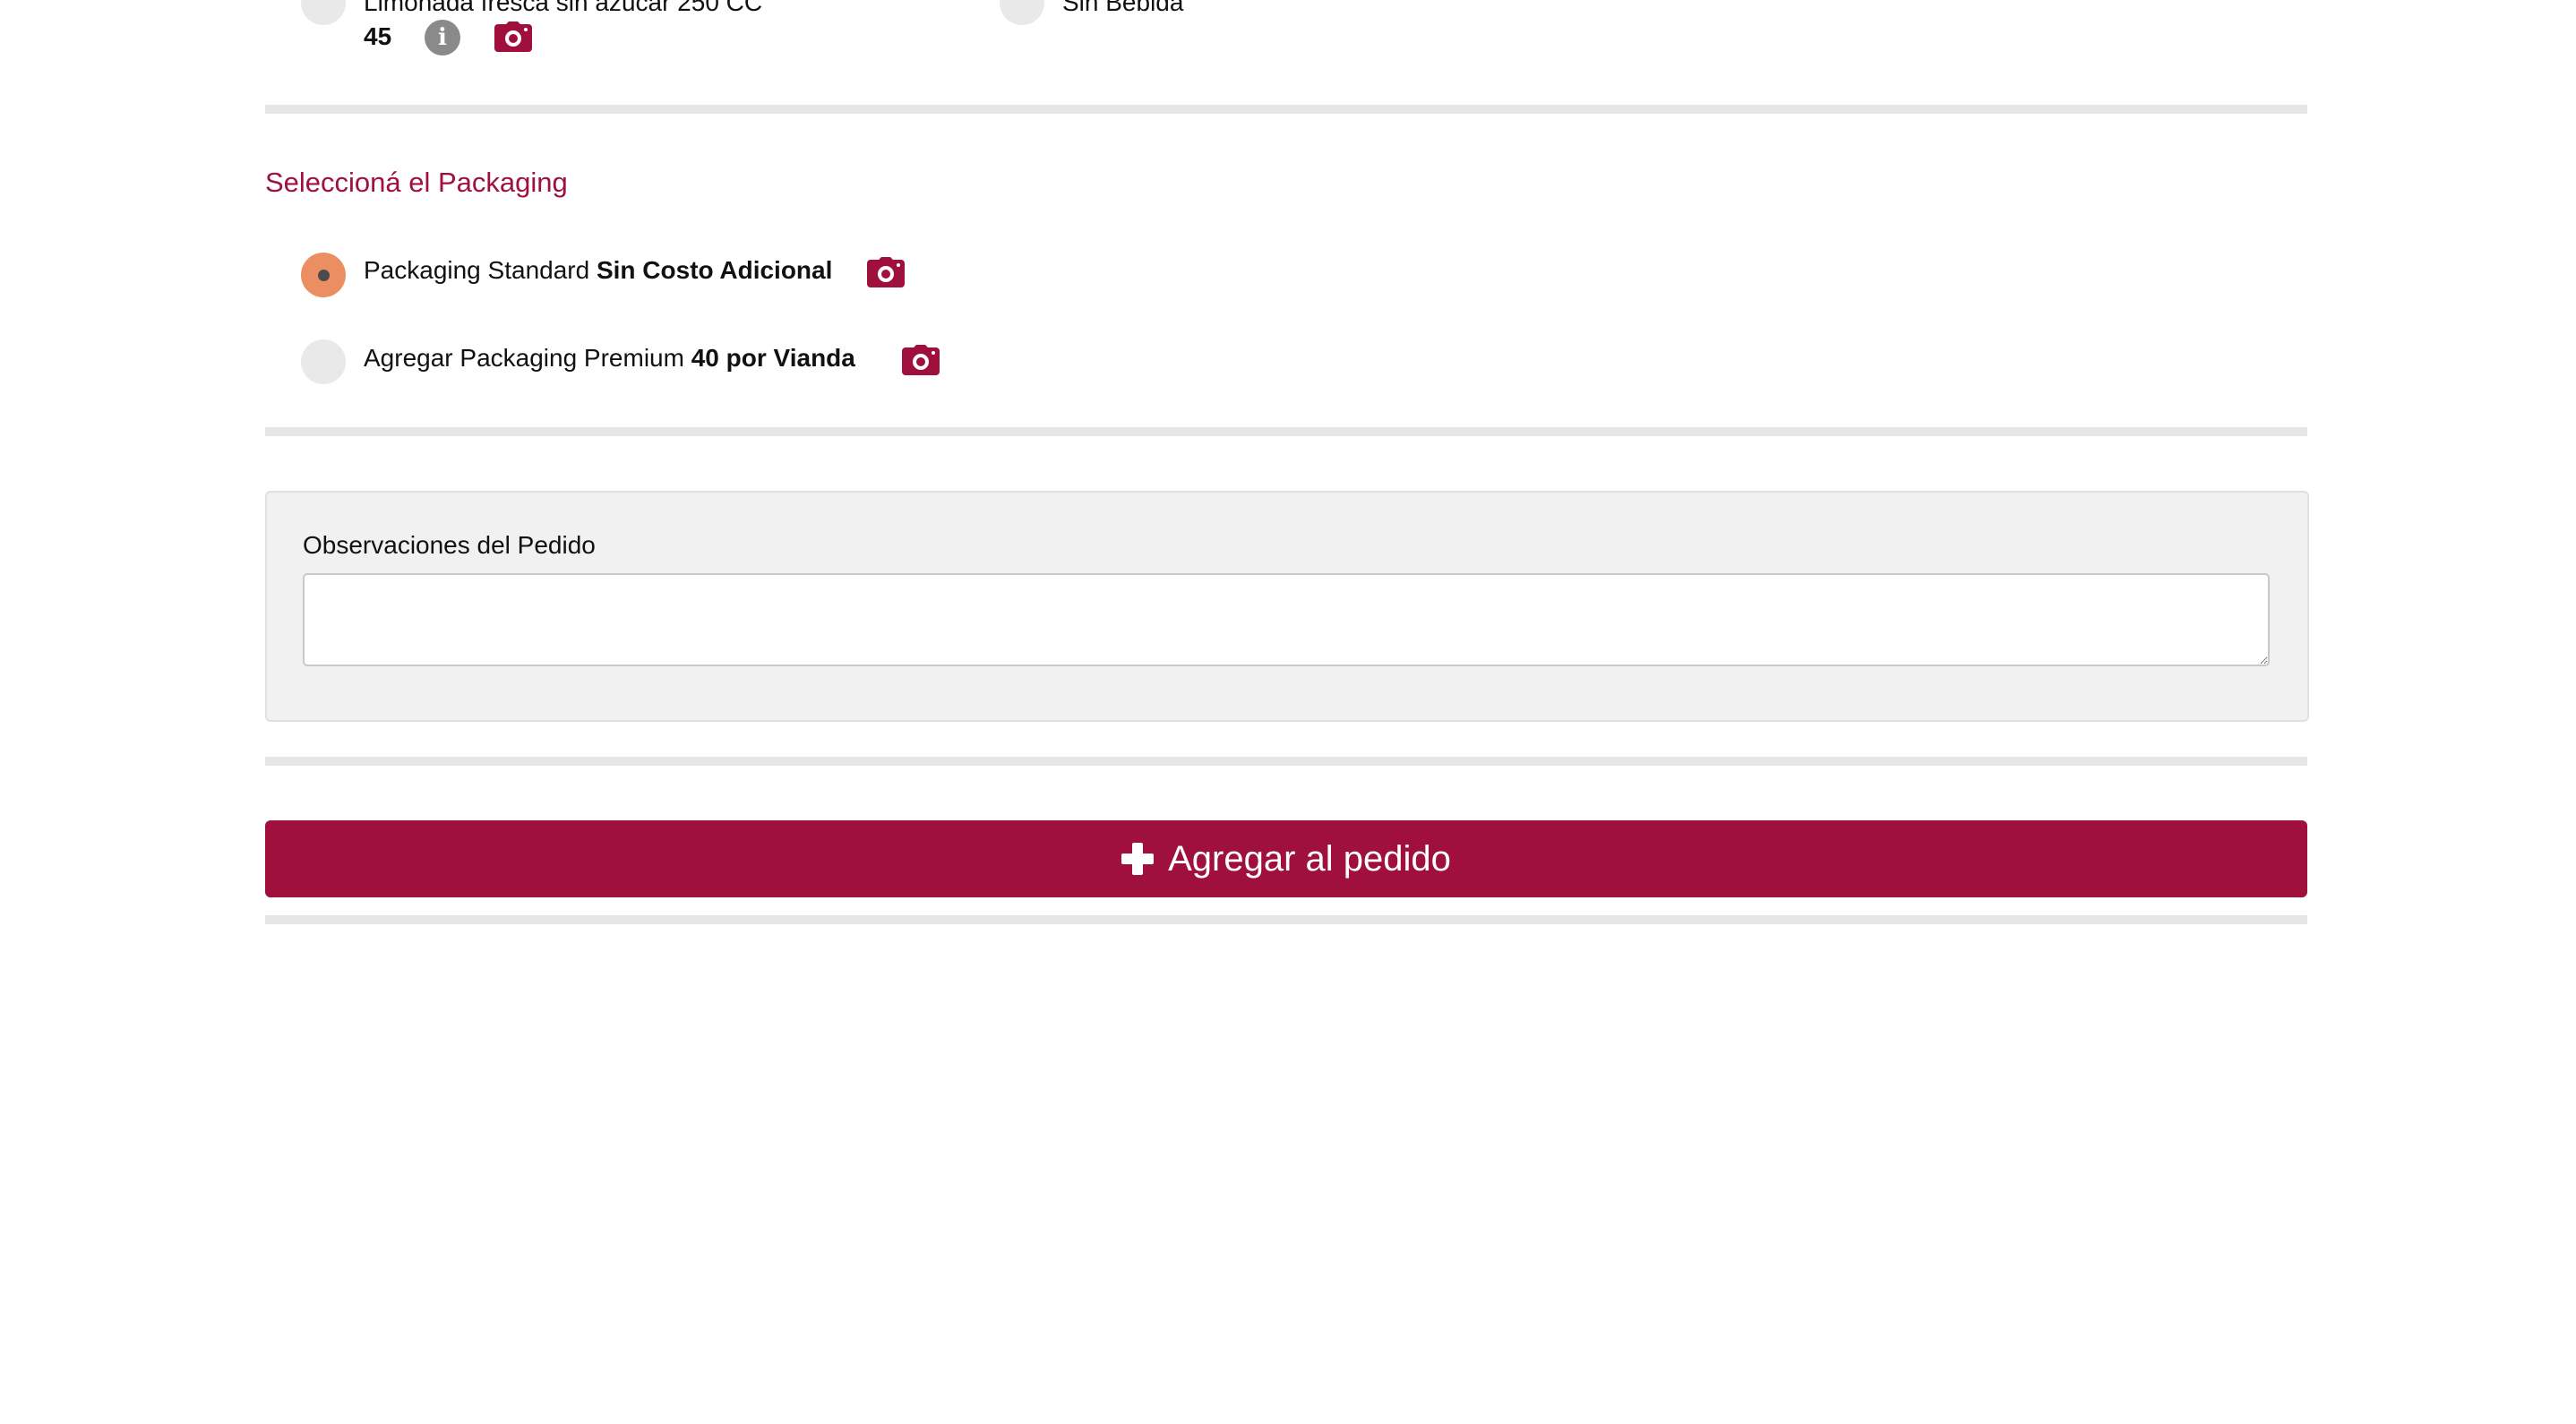 The image size is (2576, 1424). Describe the element at coordinates (416, 182) in the screenshot. I see `packaging-section-title: Seleccioná el Packaging` at that location.